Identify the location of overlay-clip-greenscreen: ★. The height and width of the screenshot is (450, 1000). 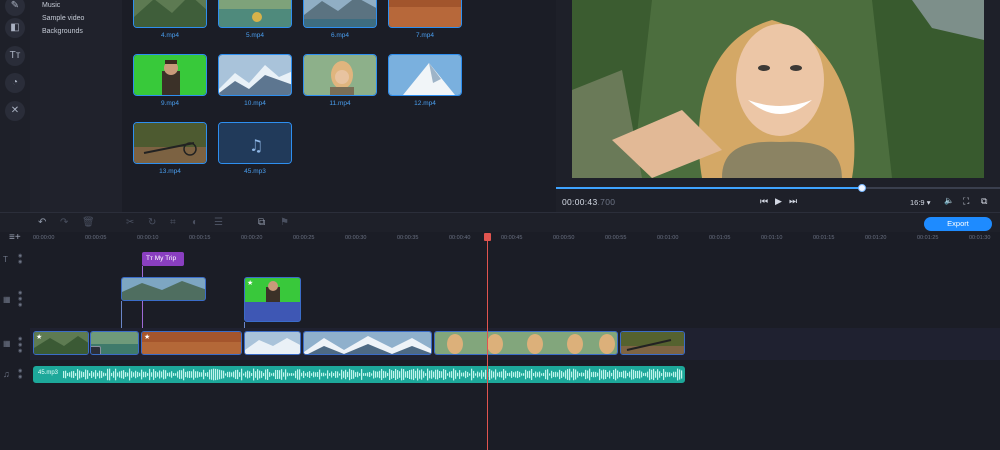
(272, 299).